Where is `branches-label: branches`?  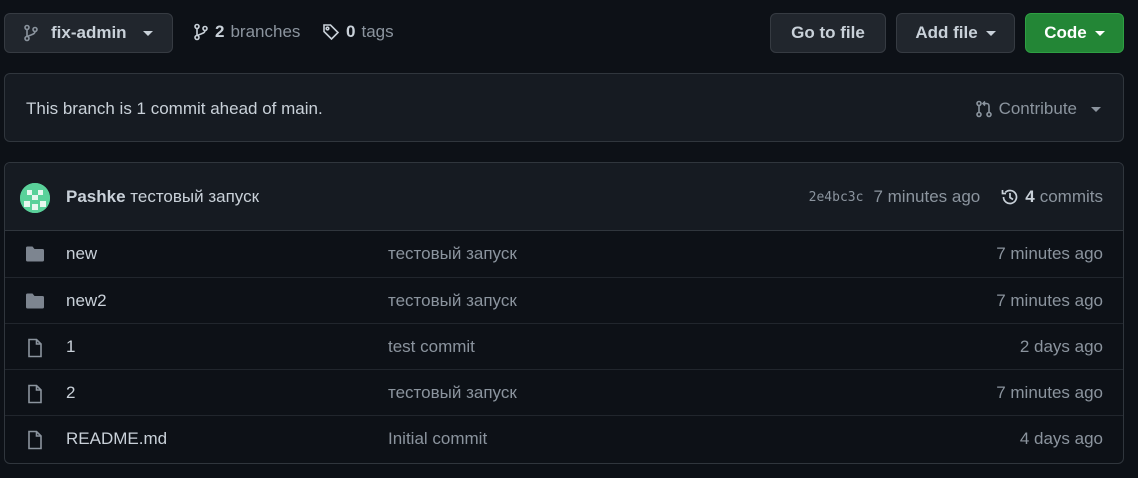 branches-label: branches is located at coordinates (265, 31).